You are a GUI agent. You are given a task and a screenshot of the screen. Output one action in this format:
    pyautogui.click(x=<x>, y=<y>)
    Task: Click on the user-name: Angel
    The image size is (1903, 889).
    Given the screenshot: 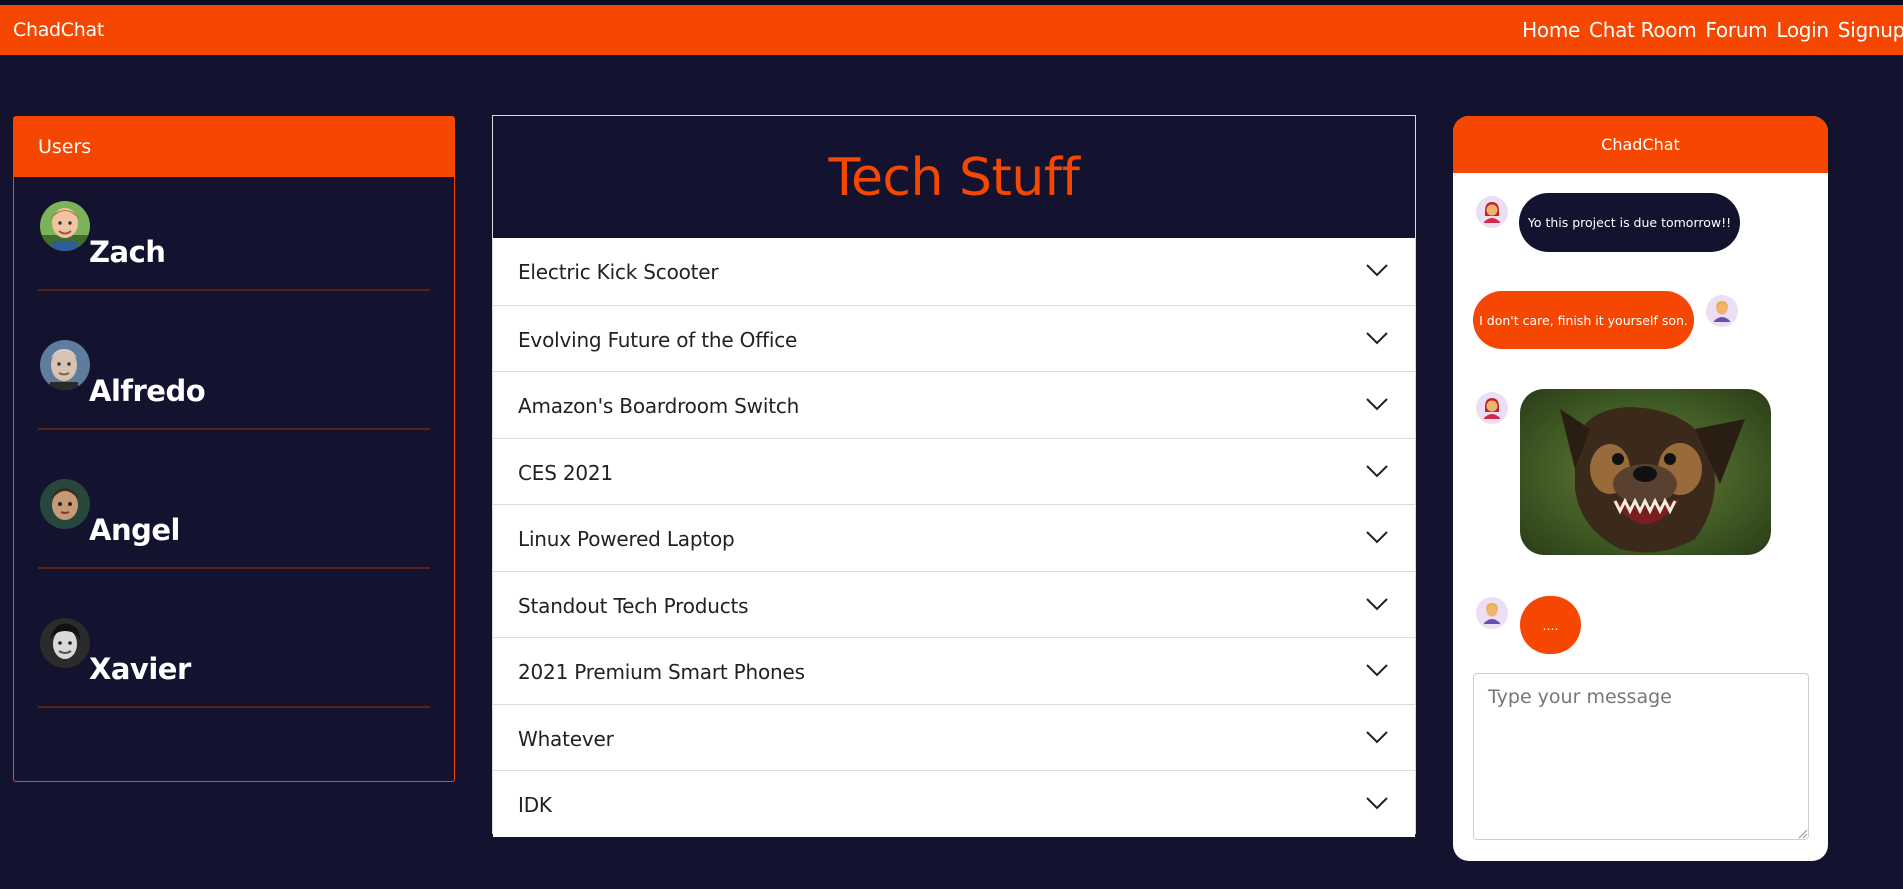 What is the action you would take?
    pyautogui.click(x=134, y=530)
    